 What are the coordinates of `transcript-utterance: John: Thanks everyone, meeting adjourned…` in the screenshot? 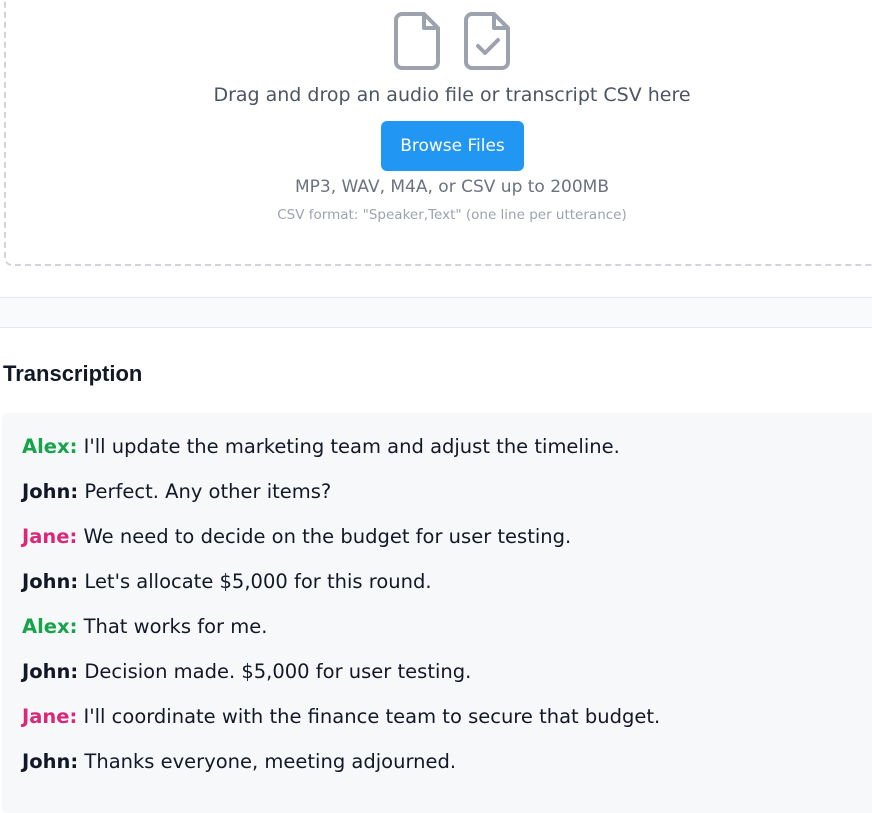 It's located at (239, 761).